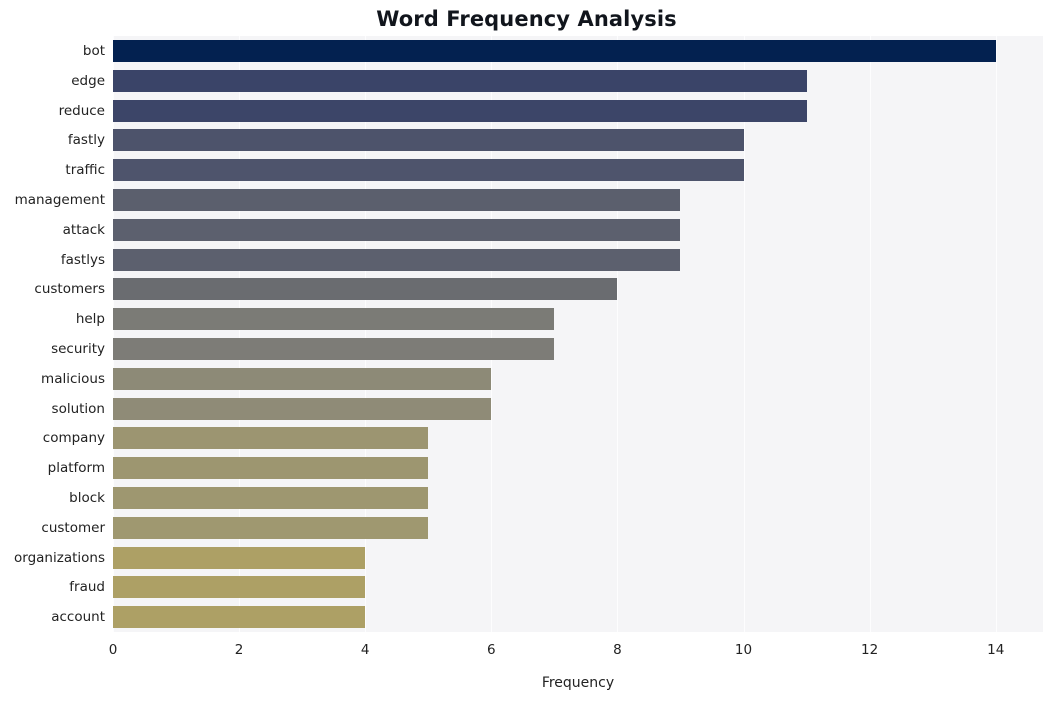  Describe the element at coordinates (460, 110) in the screenshot. I see `bar-reduce` at that location.